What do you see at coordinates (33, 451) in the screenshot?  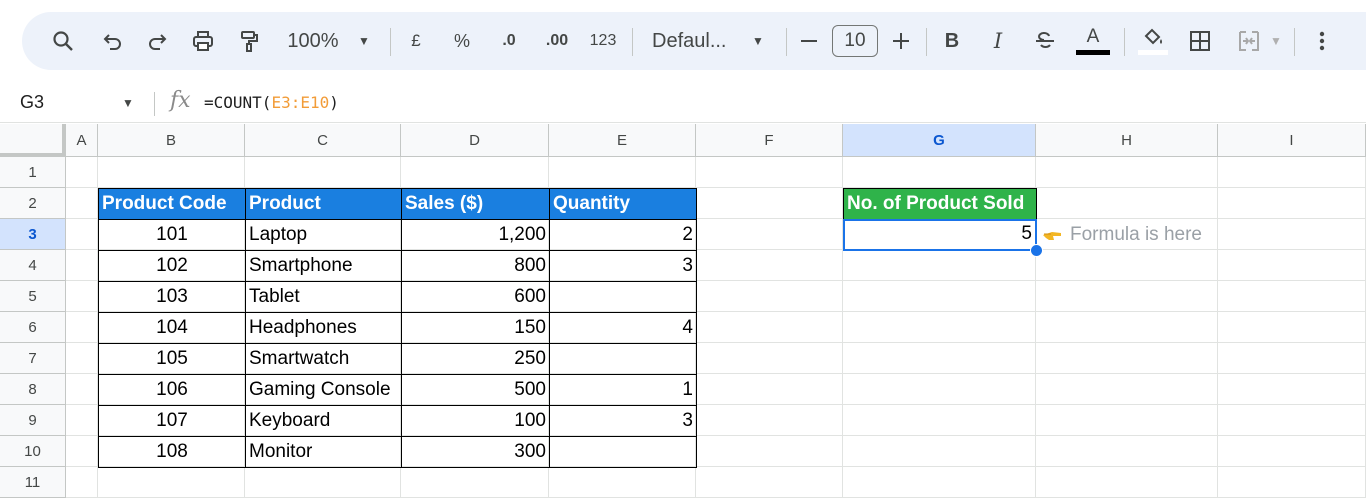 I see `row-header-10: 10` at bounding box center [33, 451].